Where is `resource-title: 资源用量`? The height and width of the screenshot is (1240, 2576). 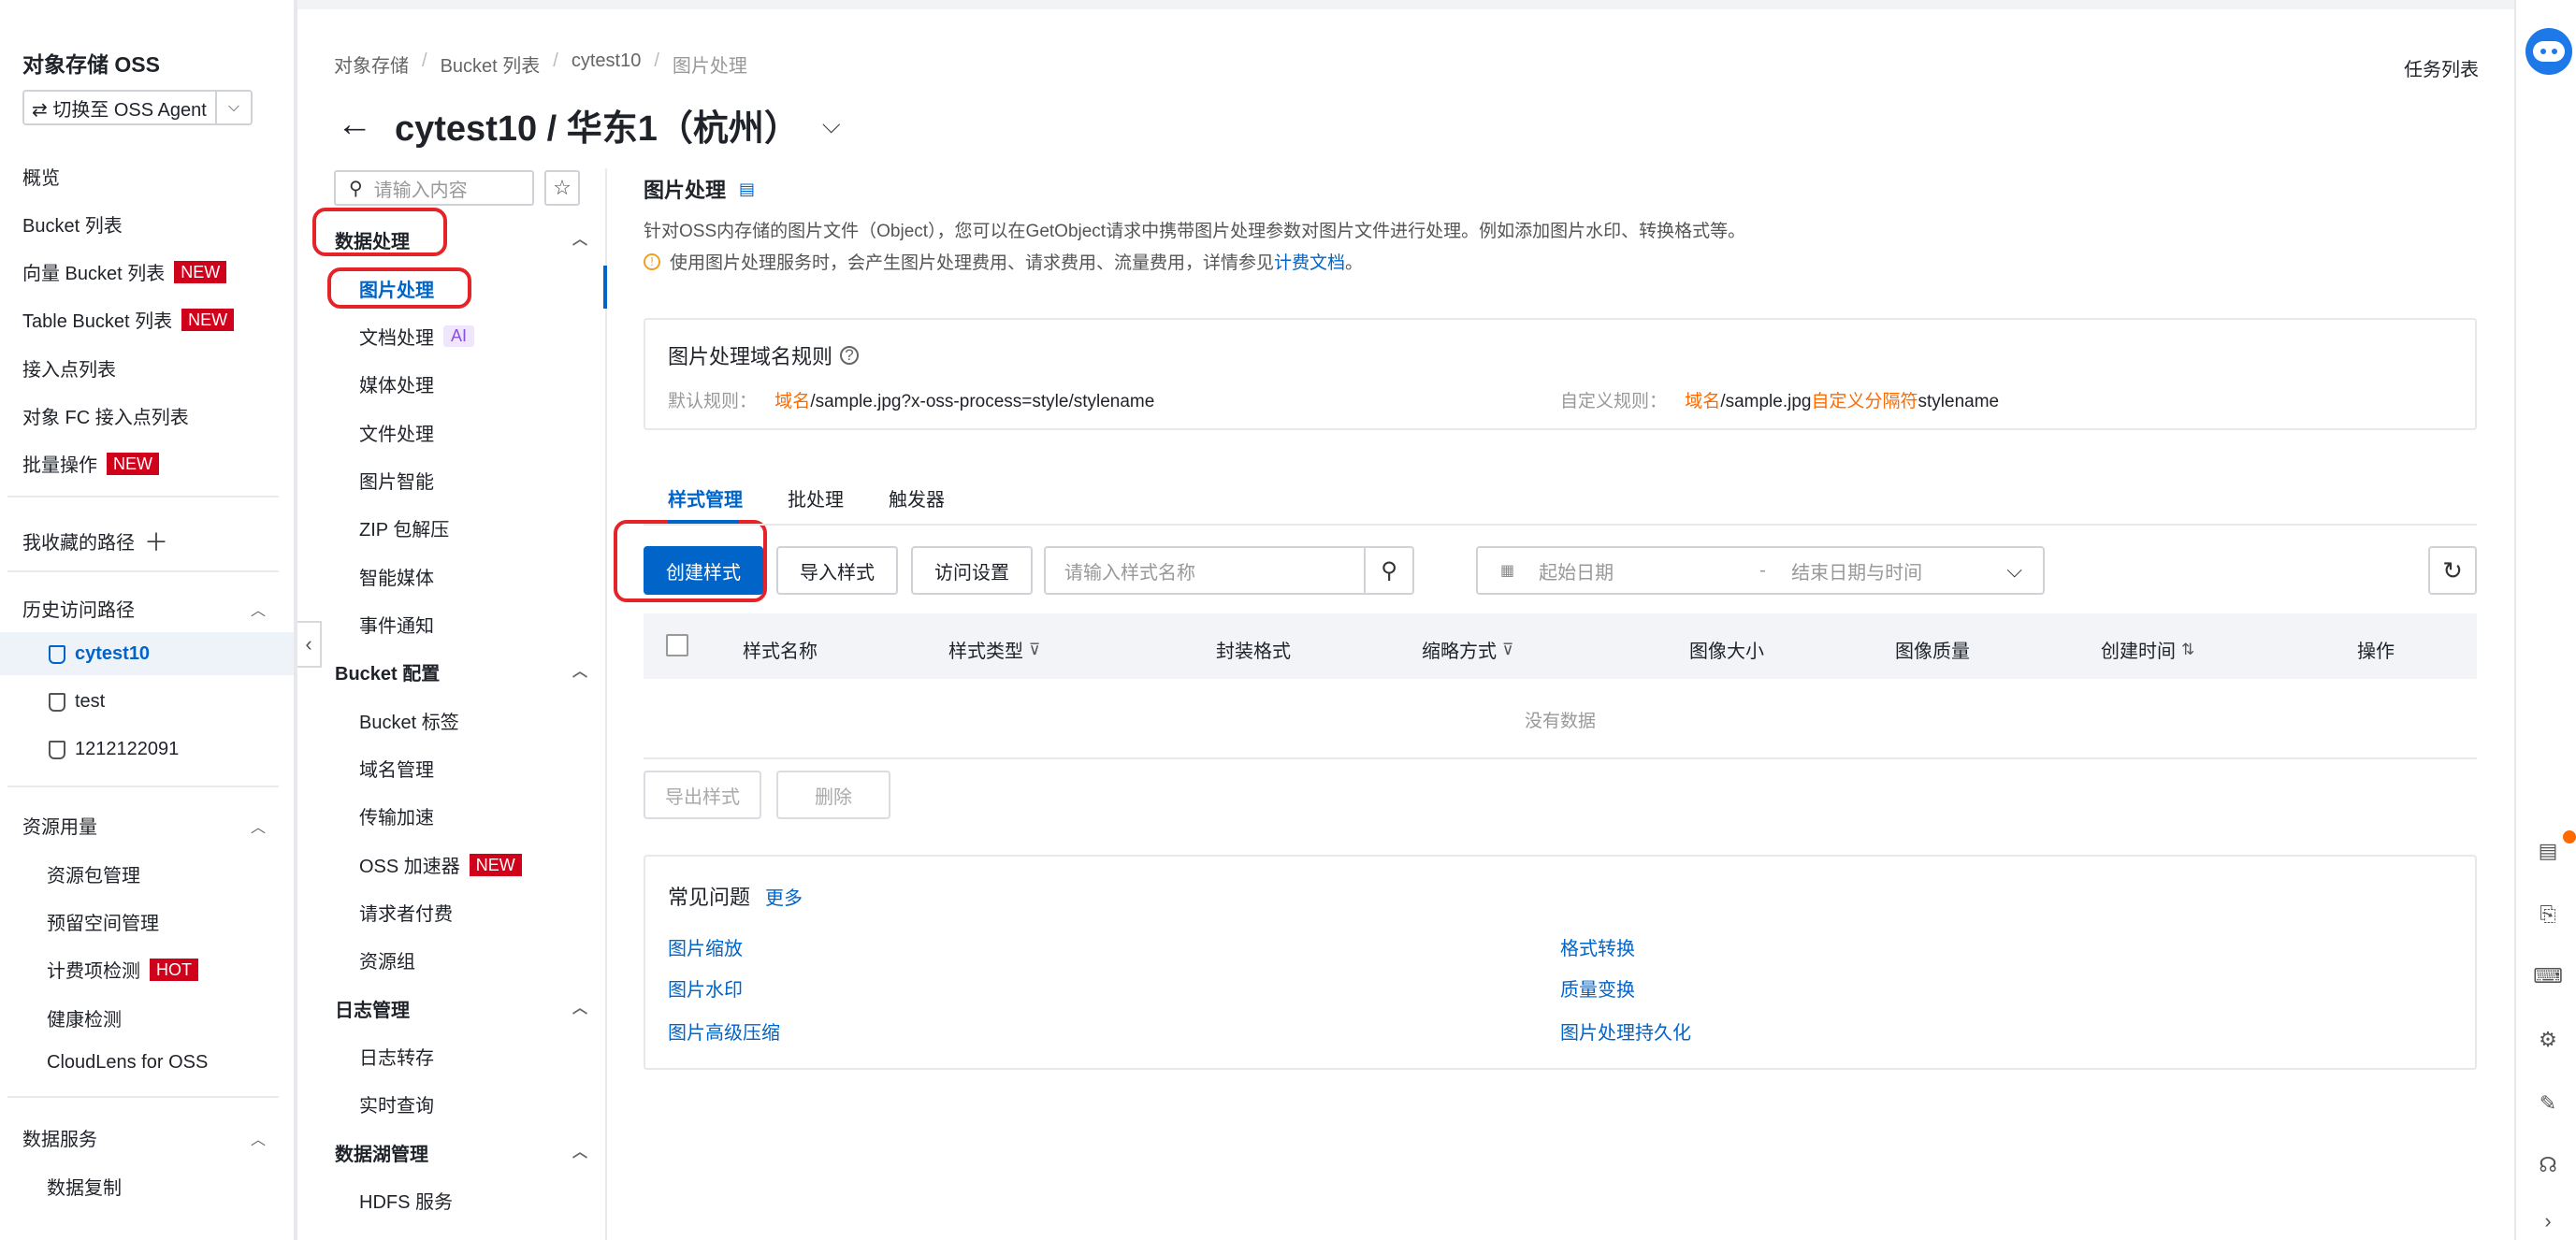
resource-title: 资源用量 is located at coordinates (59, 825).